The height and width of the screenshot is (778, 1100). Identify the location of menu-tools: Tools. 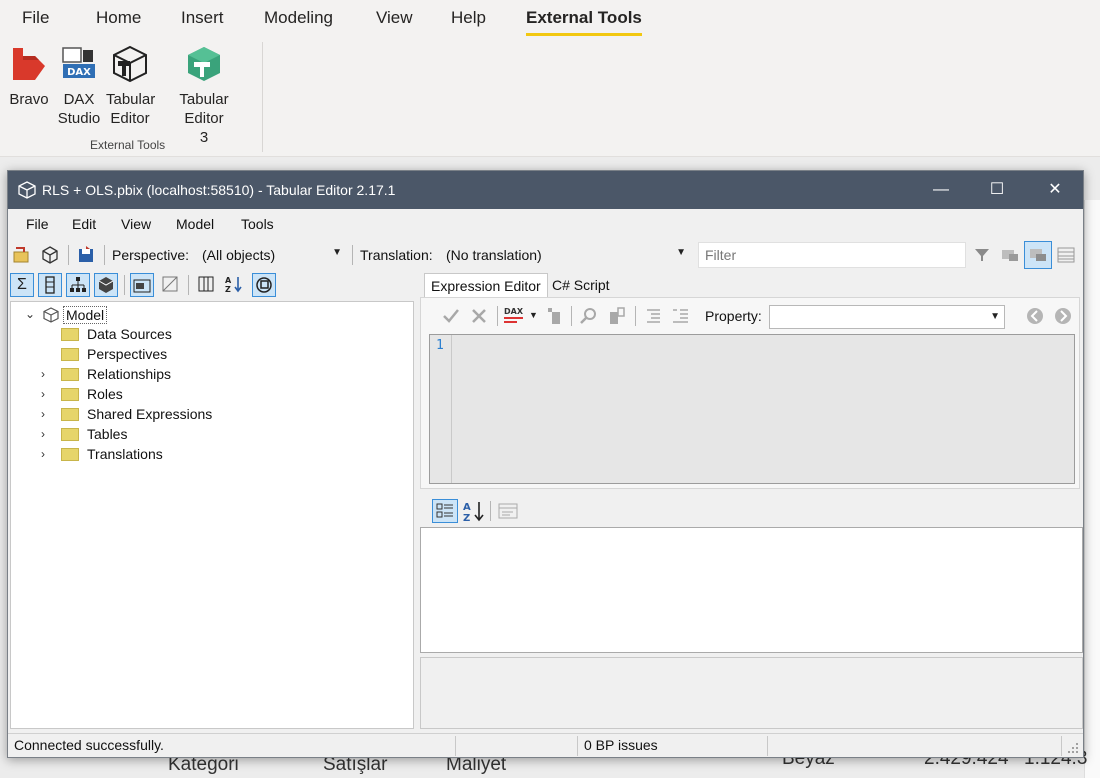
(257, 224).